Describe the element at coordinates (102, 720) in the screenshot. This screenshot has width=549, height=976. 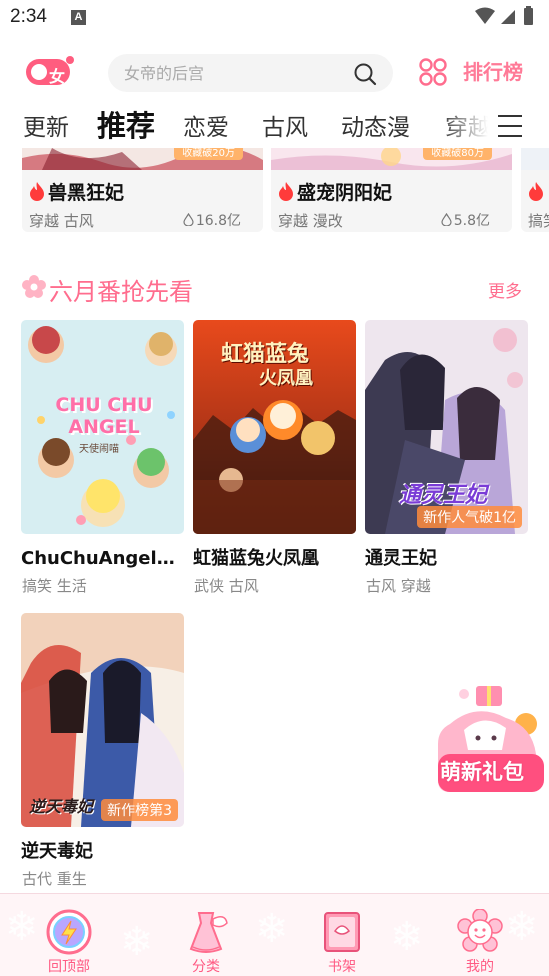
I see `comic-cover: 逆天毒妃 新作榜第3` at that location.